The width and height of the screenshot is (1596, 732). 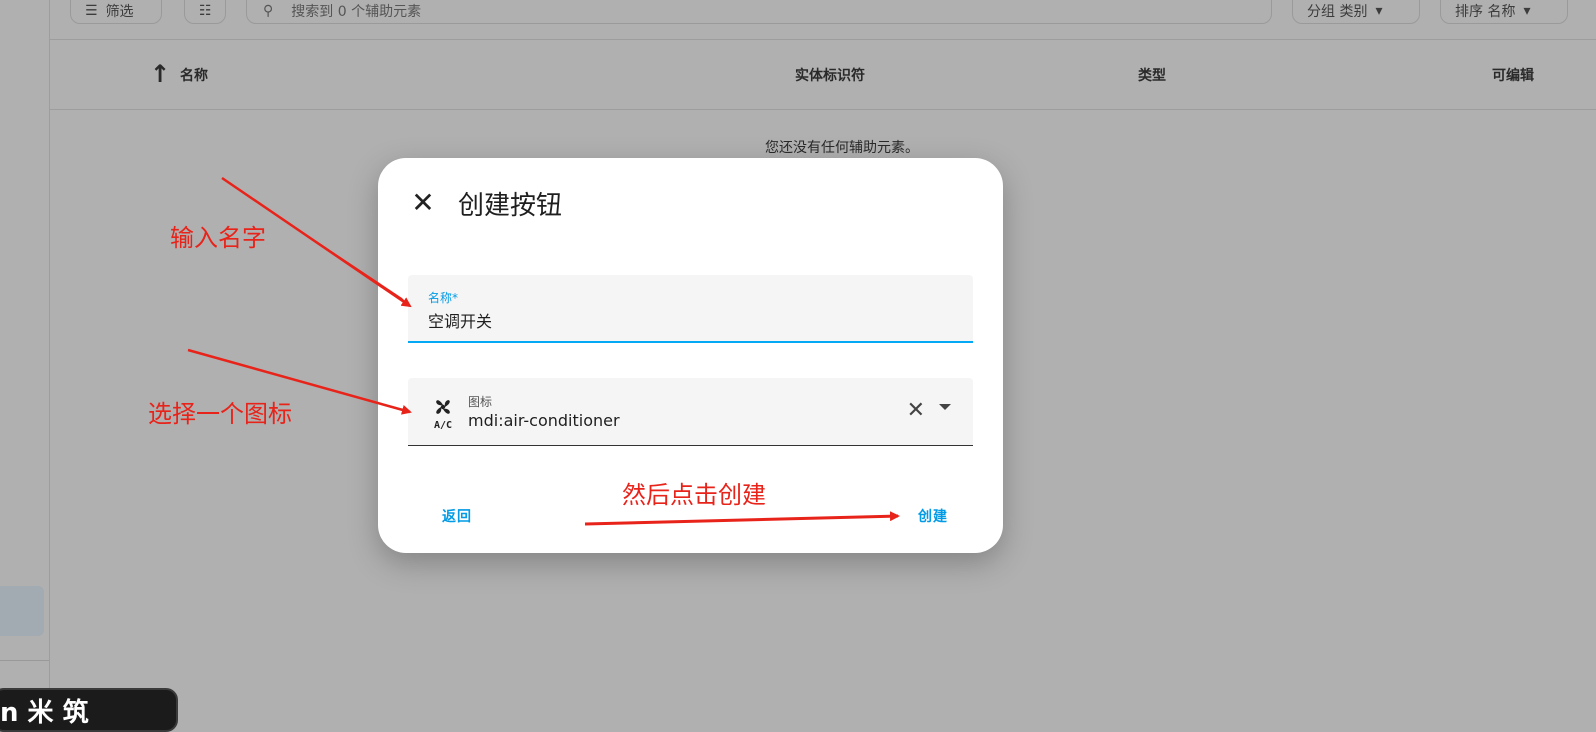 What do you see at coordinates (299, 381) in the screenshot?
I see `arrow-to-icon-field` at bounding box center [299, 381].